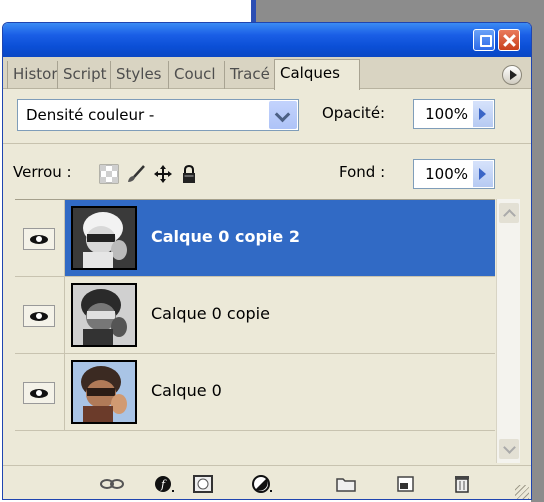  Describe the element at coordinates (346, 484) in the screenshot. I see `group-folder-icon` at that location.